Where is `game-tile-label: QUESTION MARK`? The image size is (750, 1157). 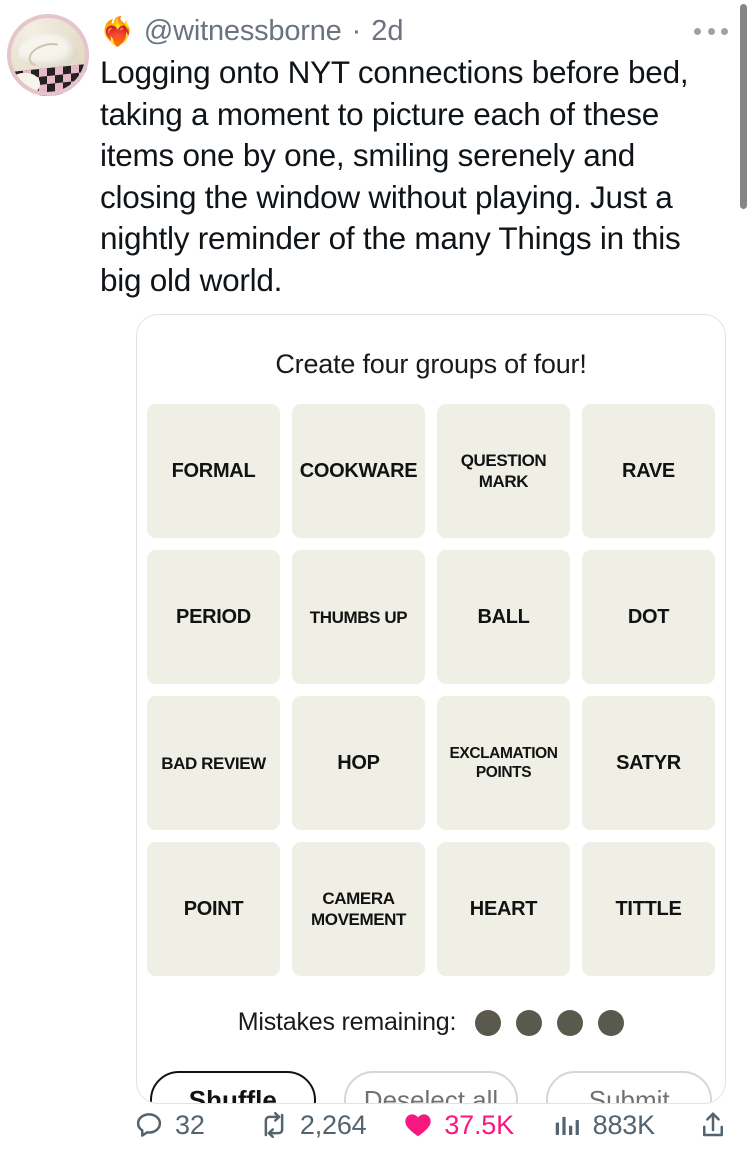
game-tile-label: QUESTION MARK is located at coordinates (503, 471).